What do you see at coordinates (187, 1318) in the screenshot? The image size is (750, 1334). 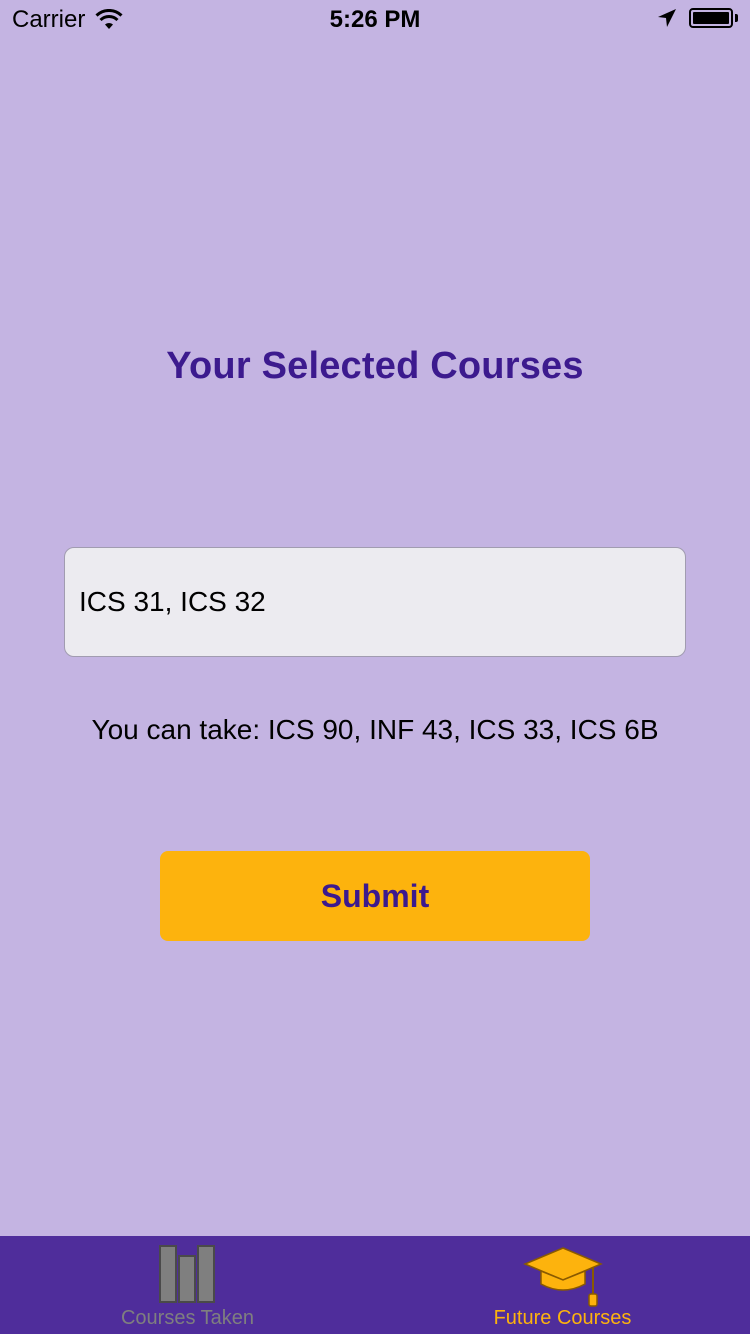 I see `tab-label: Courses Taken` at bounding box center [187, 1318].